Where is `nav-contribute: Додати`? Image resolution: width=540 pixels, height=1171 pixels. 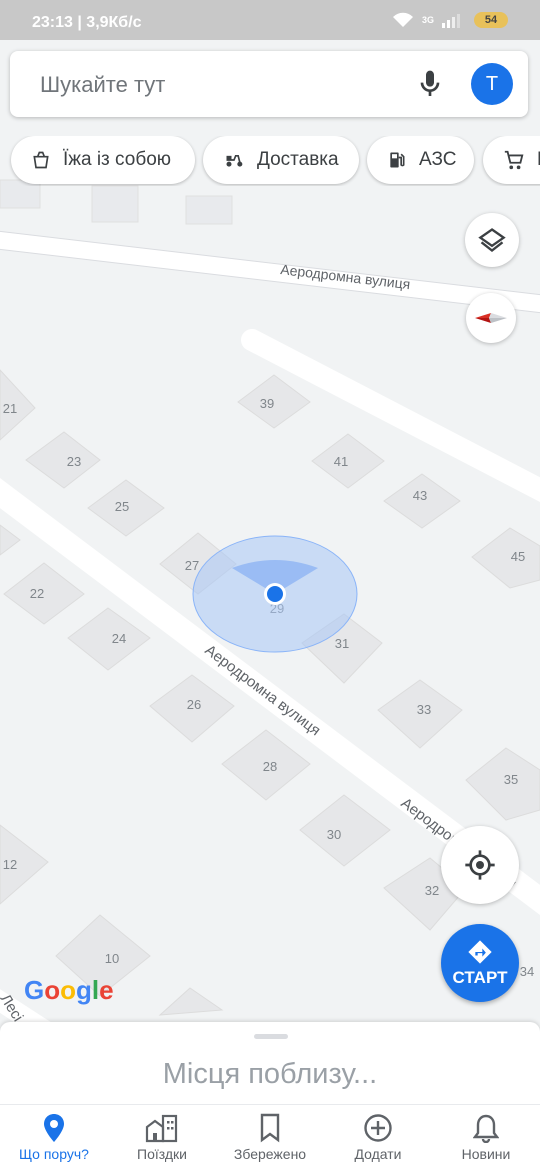
nav-contribute: Додати is located at coordinates (378, 1138).